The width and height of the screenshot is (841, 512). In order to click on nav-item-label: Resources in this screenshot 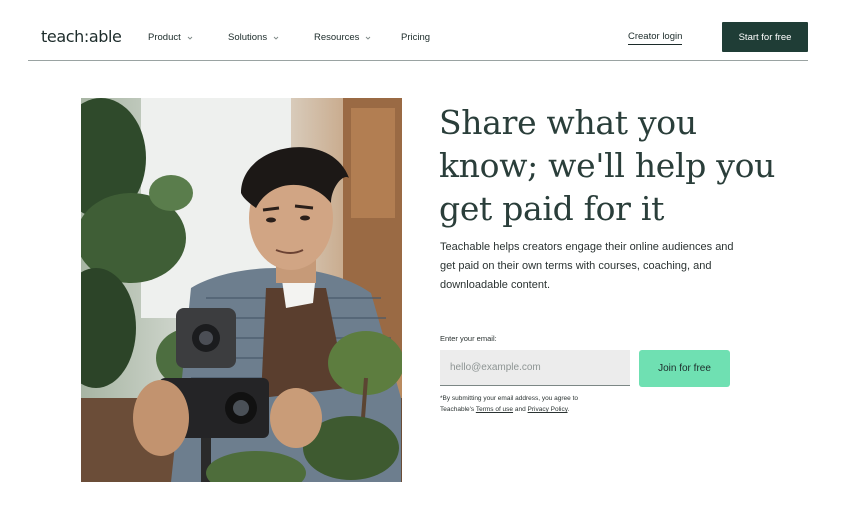, I will do `click(337, 37)`.